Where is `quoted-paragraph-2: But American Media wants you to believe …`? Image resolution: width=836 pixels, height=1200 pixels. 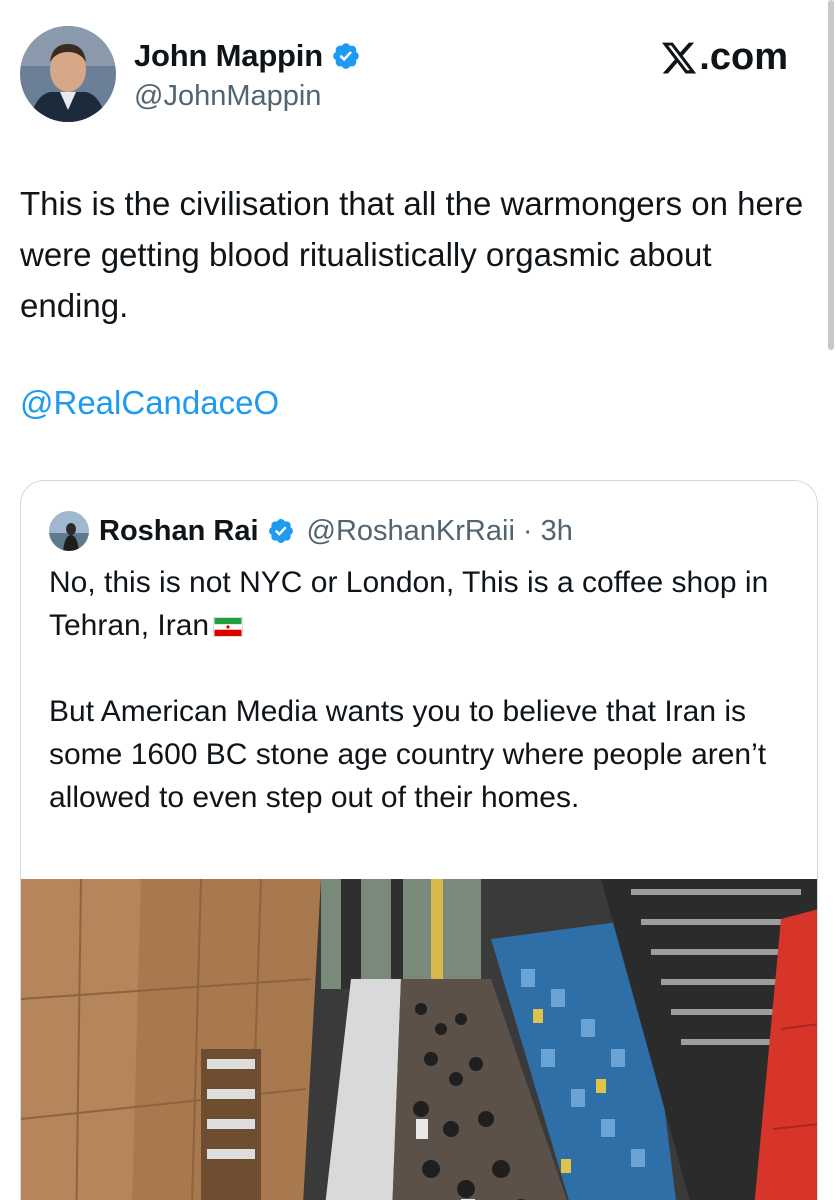 quoted-paragraph-2: But American Media wants you to believe … is located at coordinates (408, 754).